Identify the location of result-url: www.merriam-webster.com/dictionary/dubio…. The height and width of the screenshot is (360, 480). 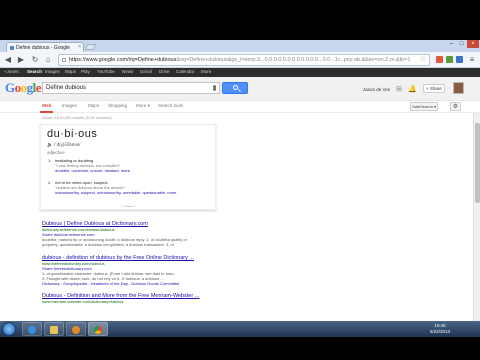
(83, 301).